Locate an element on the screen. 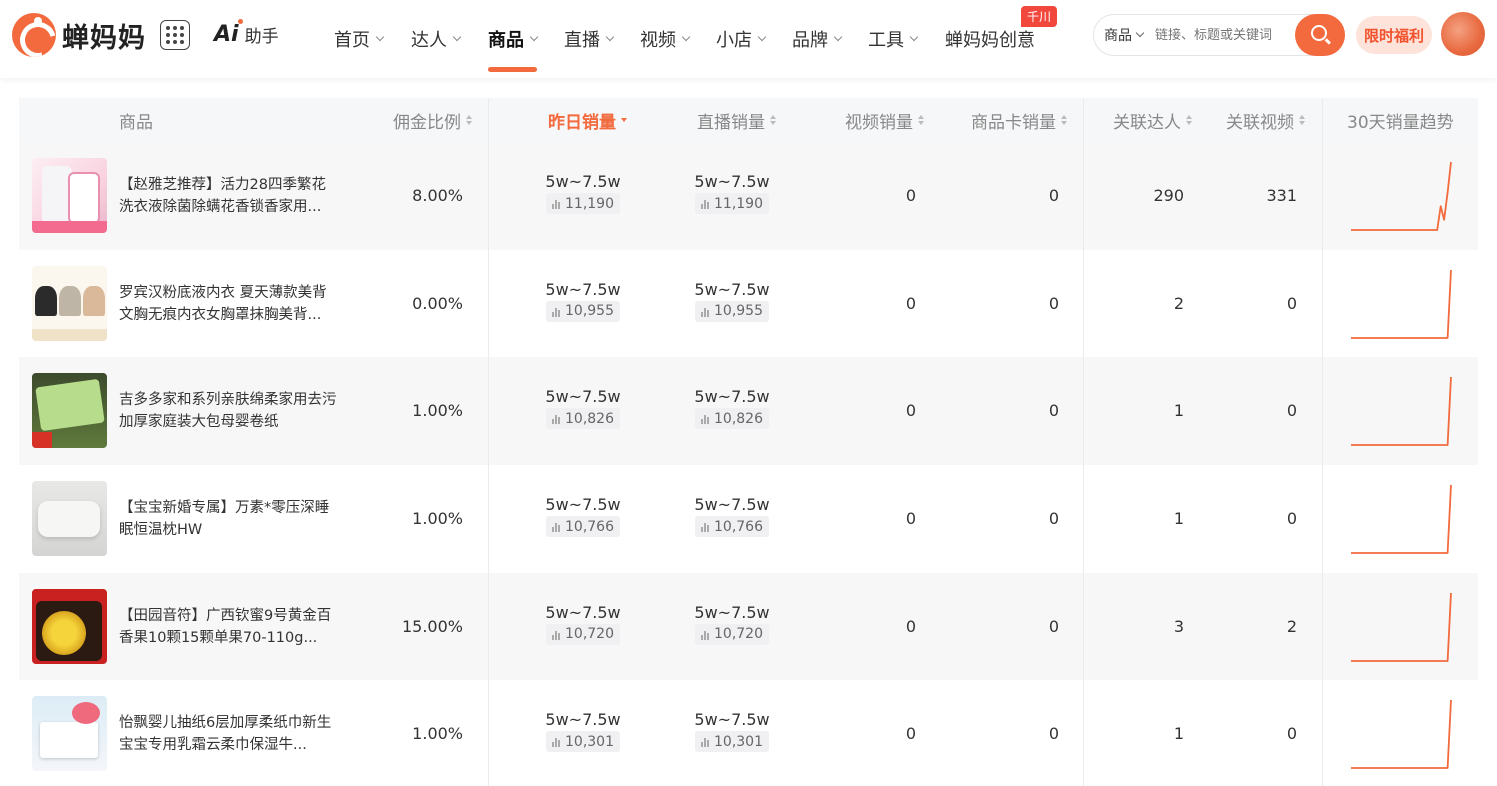 The height and width of the screenshot is (786, 1497). col-trend: 30天销量趋势 is located at coordinates (1400, 122).